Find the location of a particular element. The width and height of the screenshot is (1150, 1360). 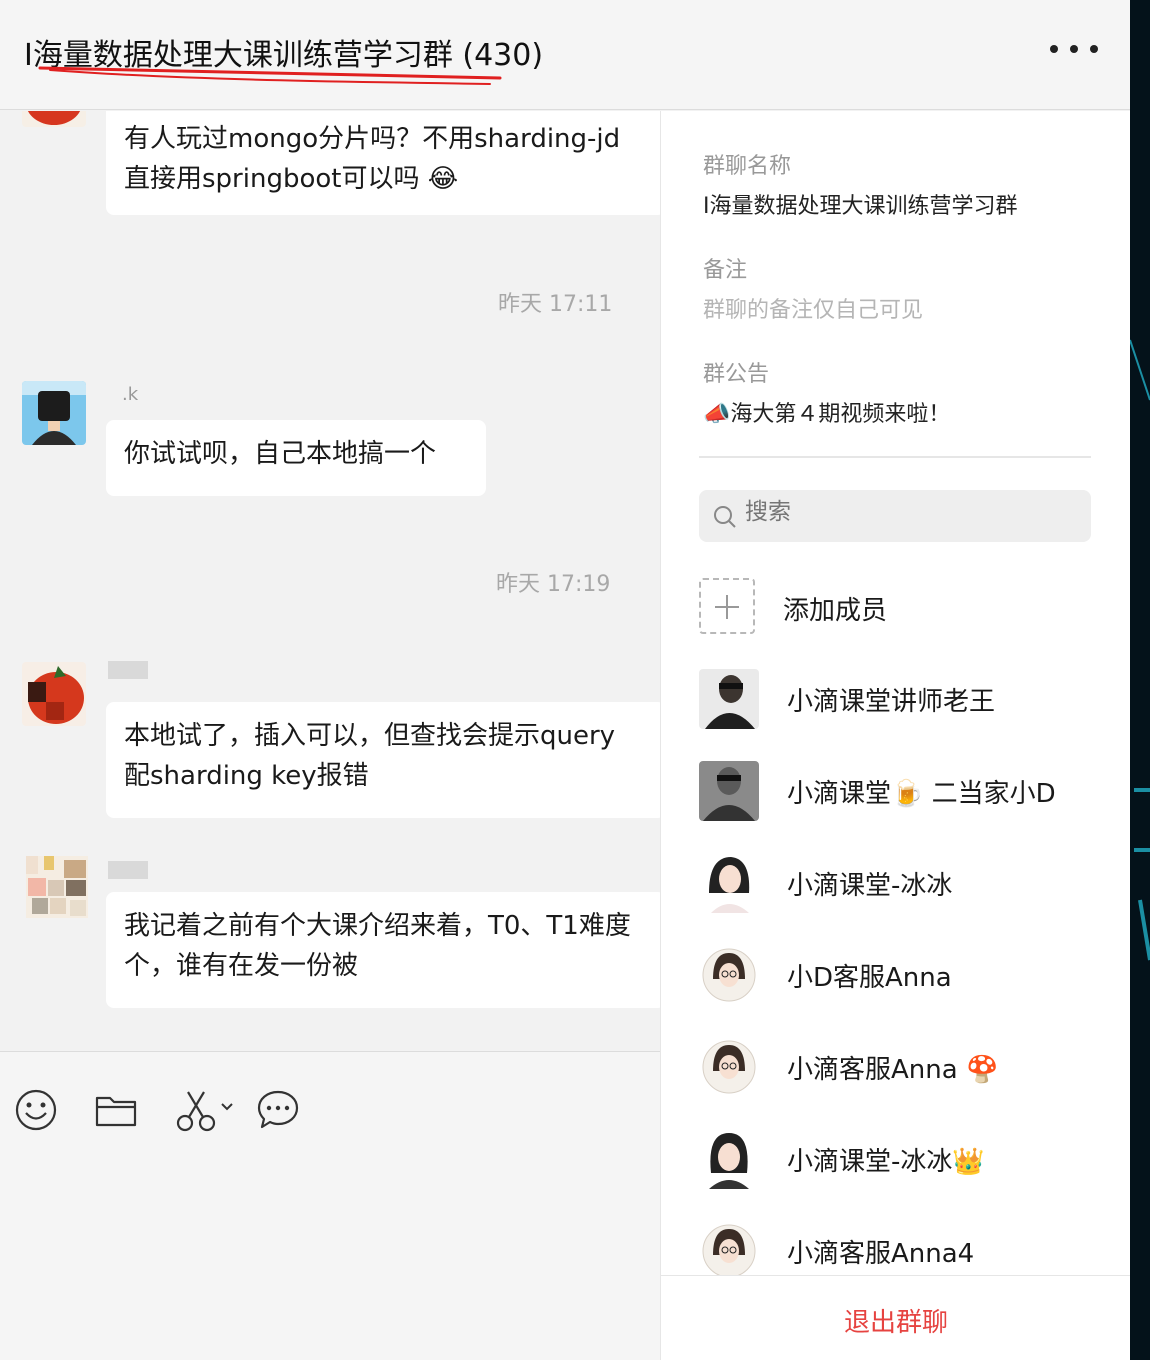

member-item: 小滴课堂-冰冰👑 is located at coordinates (899, 1159).